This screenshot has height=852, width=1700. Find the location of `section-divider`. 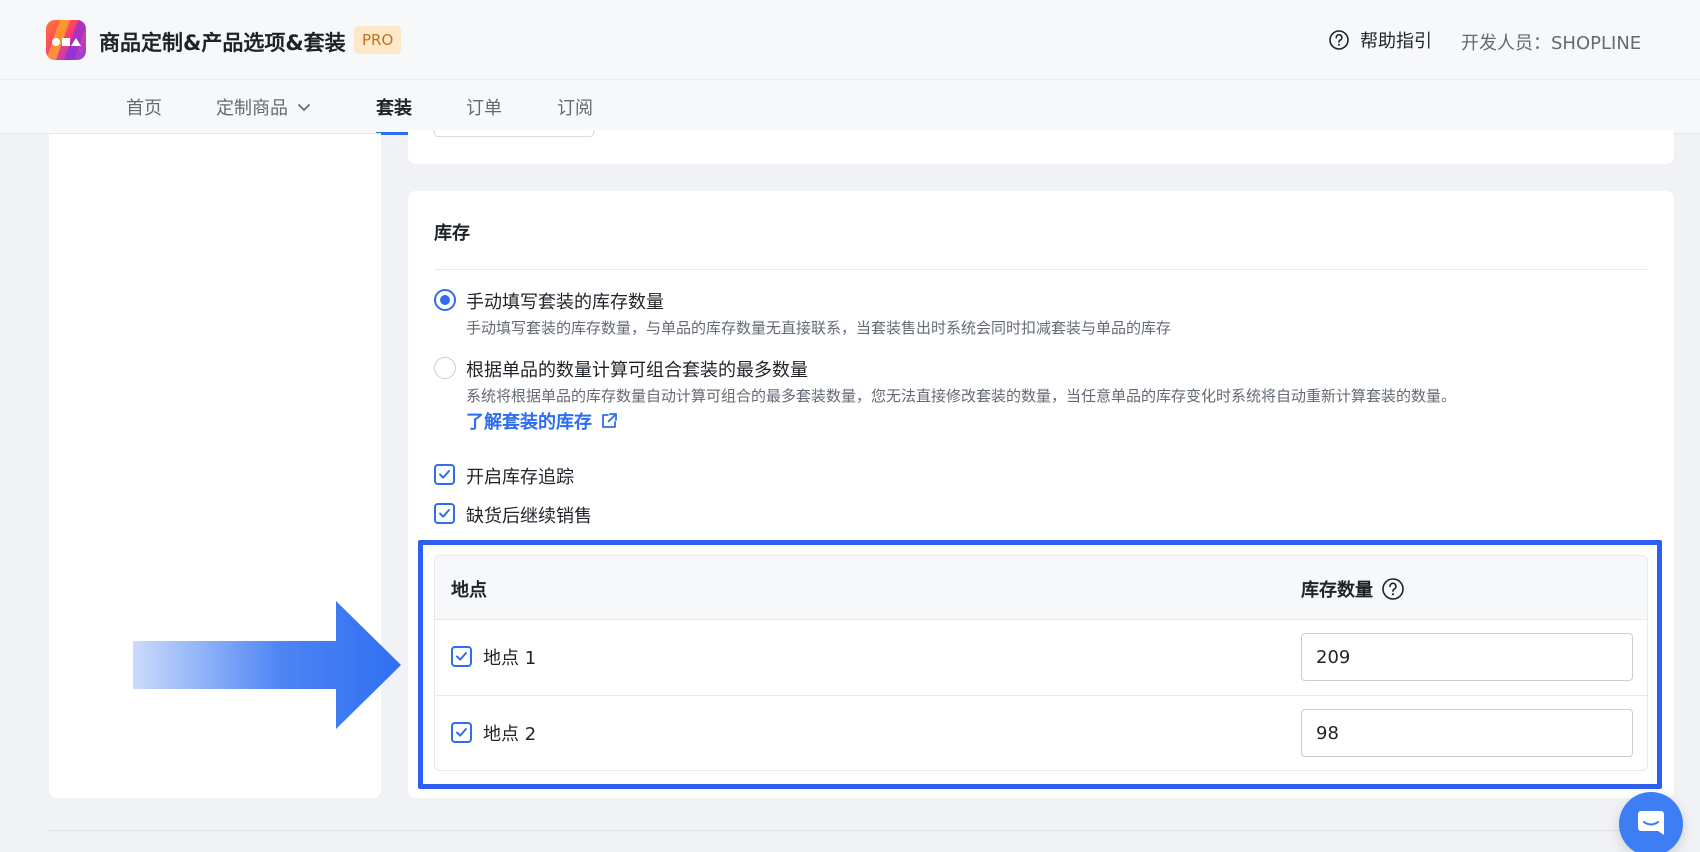

section-divider is located at coordinates (1041, 269).